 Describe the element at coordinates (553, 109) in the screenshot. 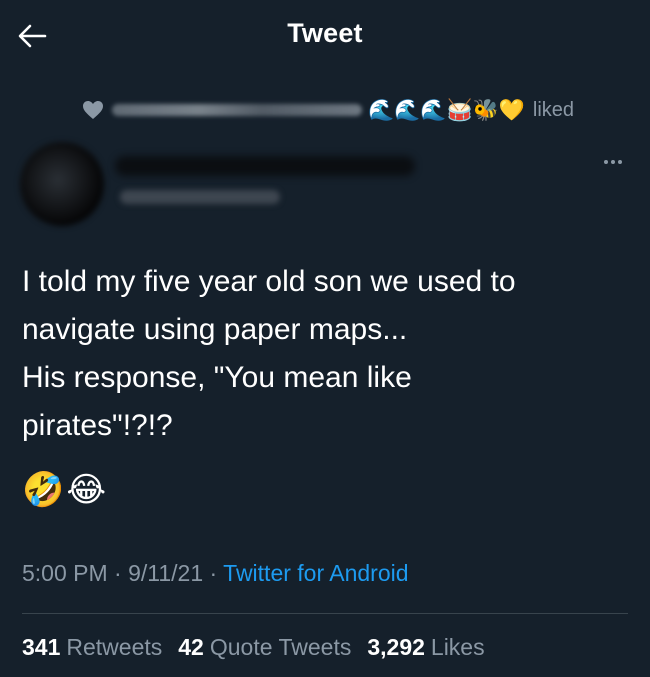

I see `liked-label: liked` at that location.